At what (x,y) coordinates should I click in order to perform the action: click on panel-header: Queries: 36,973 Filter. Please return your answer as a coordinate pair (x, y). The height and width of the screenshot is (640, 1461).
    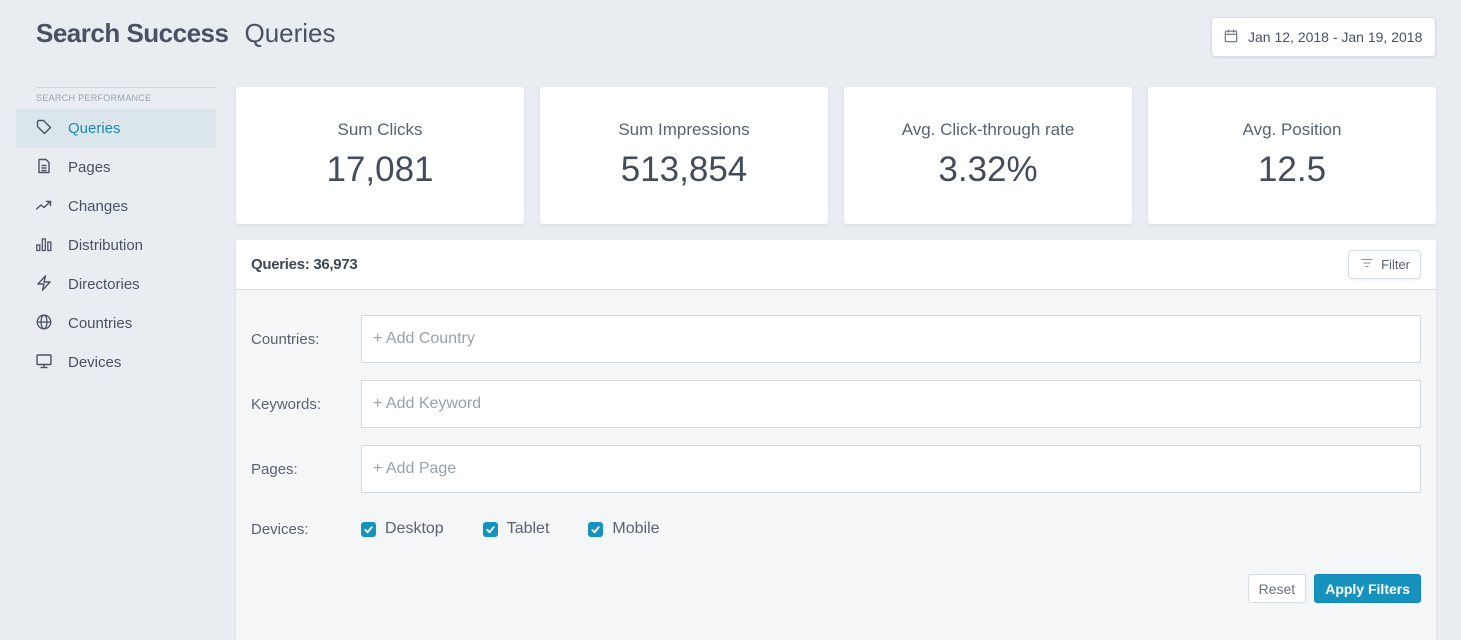
    Looking at the image, I should click on (836, 265).